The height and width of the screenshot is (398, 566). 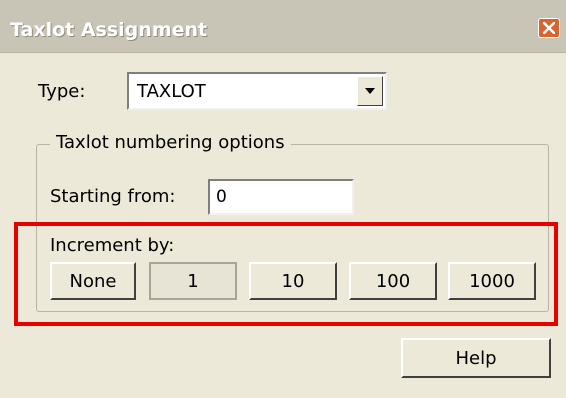 What do you see at coordinates (283, 26) in the screenshot?
I see `title-bar: Taxlot Assignment` at bounding box center [283, 26].